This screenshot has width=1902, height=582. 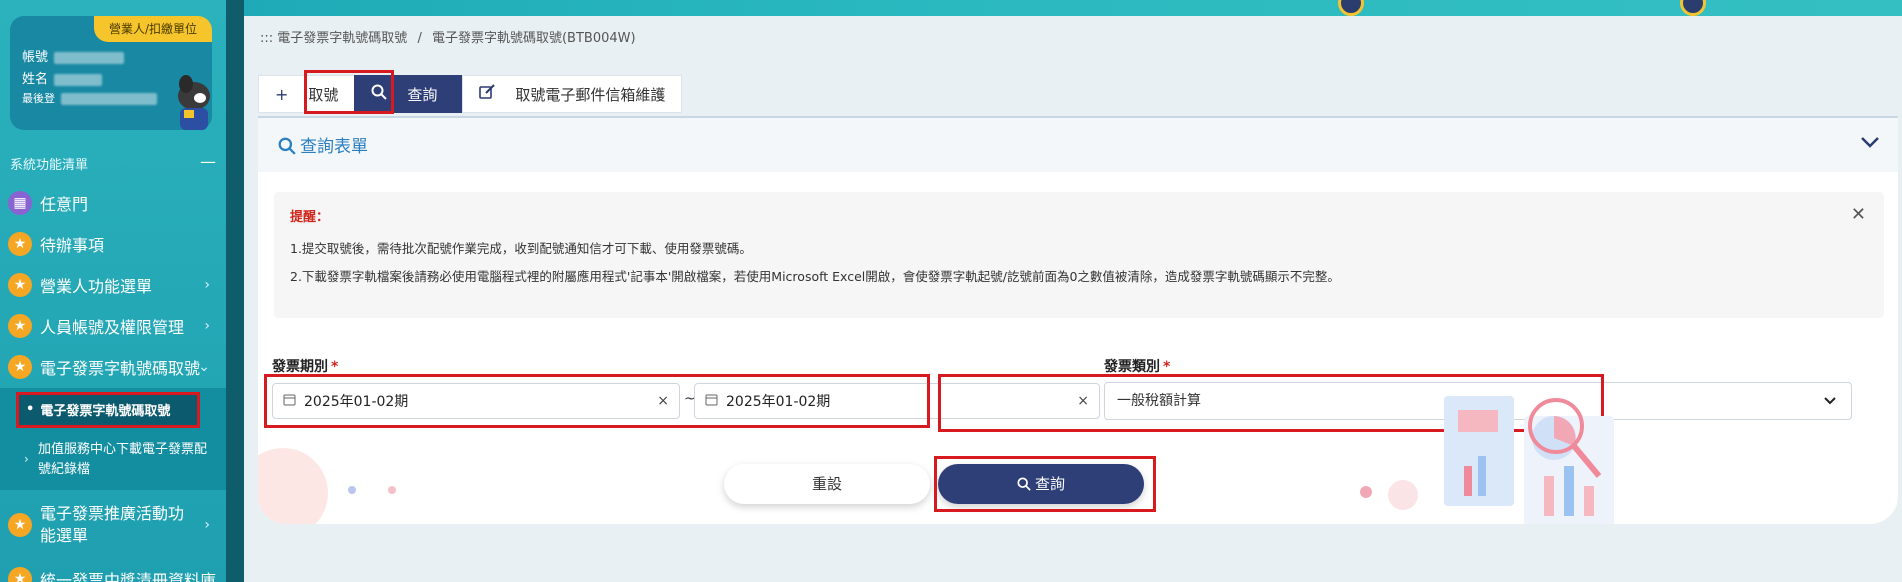 I want to click on type-label: 發票類別 *, so click(x=1137, y=367).